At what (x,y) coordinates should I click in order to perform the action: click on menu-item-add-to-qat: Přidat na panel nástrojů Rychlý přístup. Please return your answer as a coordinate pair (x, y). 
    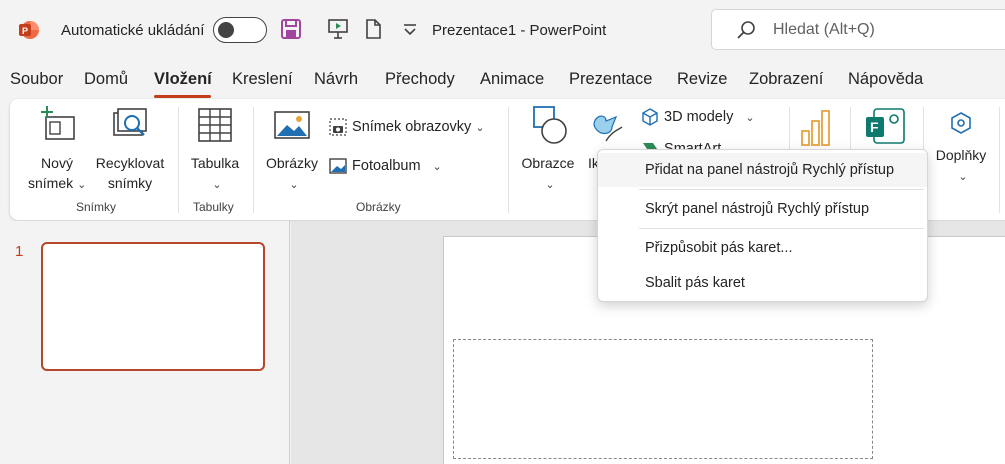
    Looking at the image, I should click on (762, 170).